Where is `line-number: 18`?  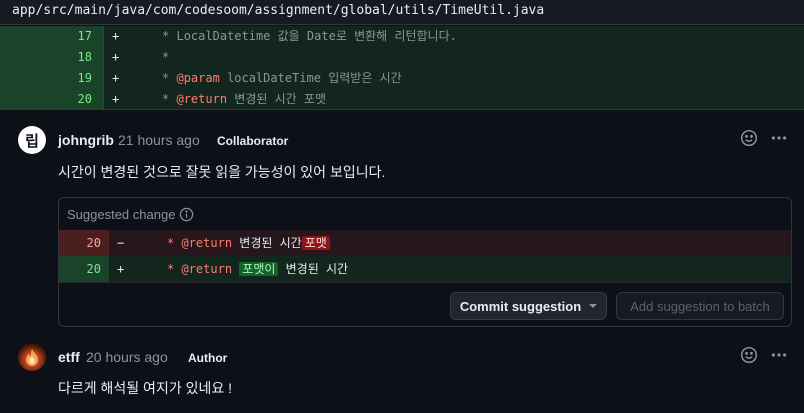 line-number: 18 is located at coordinates (76, 57).